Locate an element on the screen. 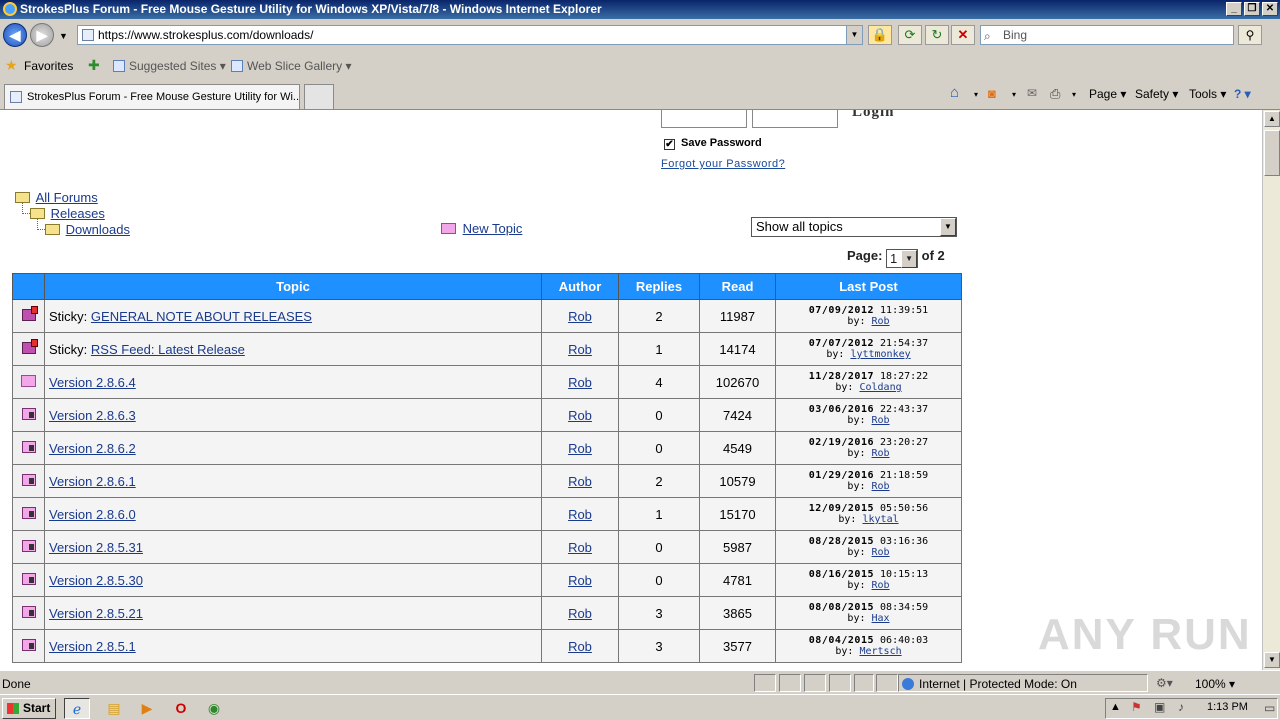 This screenshot has width=1280, height=720. topic-link: Version 2.8.6.3 is located at coordinates (92, 415).